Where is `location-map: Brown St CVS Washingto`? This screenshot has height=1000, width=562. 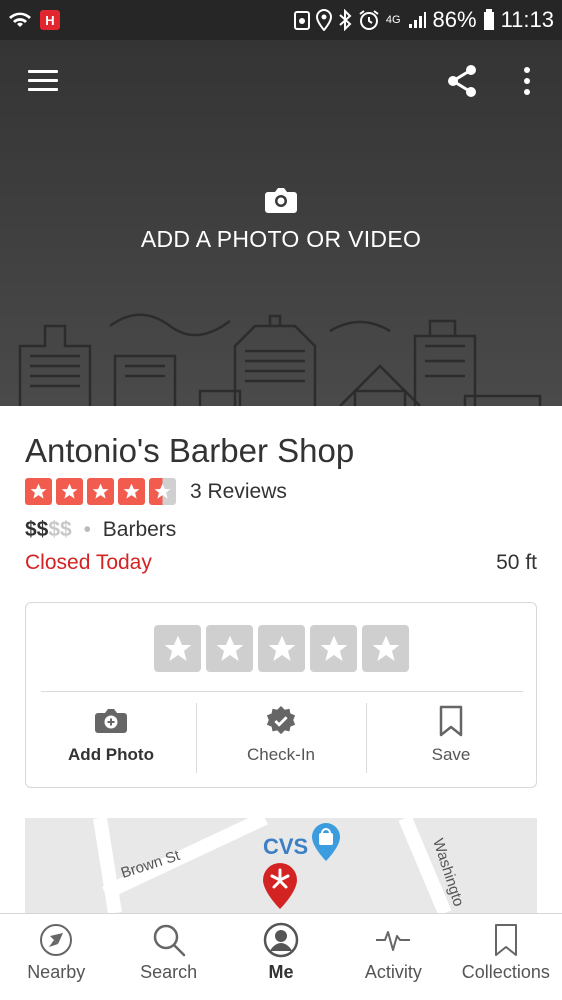 location-map: Brown St CVS Washingto is located at coordinates (281, 865).